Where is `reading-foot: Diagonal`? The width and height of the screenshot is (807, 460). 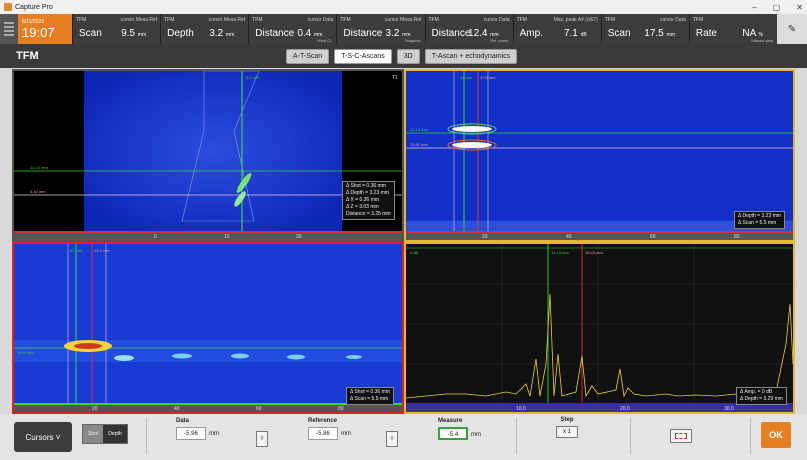
reading-foot: Diagonal is located at coordinates (412, 40).